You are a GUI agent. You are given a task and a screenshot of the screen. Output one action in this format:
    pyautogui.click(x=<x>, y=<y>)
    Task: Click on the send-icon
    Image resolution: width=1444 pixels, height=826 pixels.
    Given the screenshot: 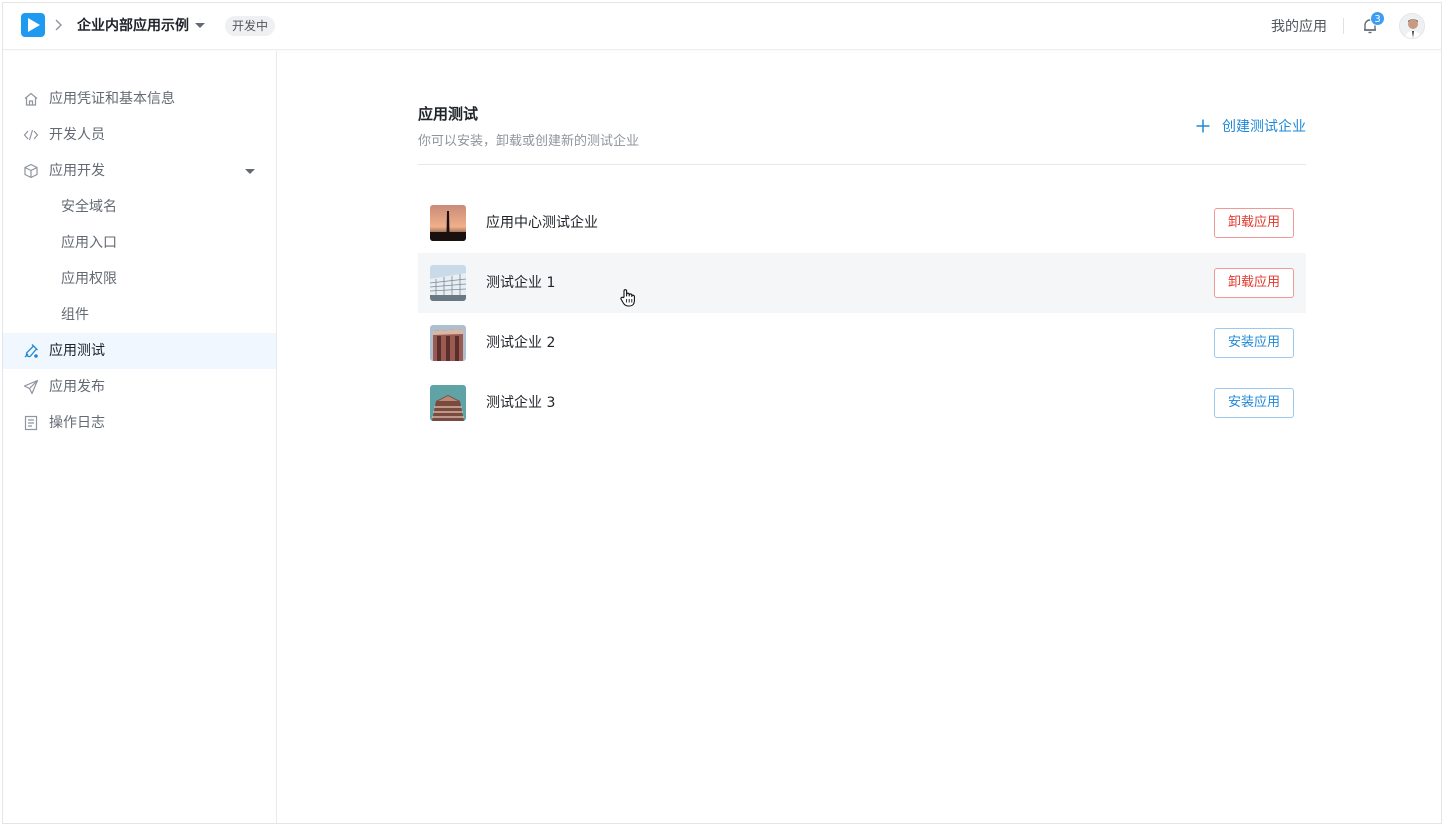 What is the action you would take?
    pyautogui.click(x=31, y=387)
    